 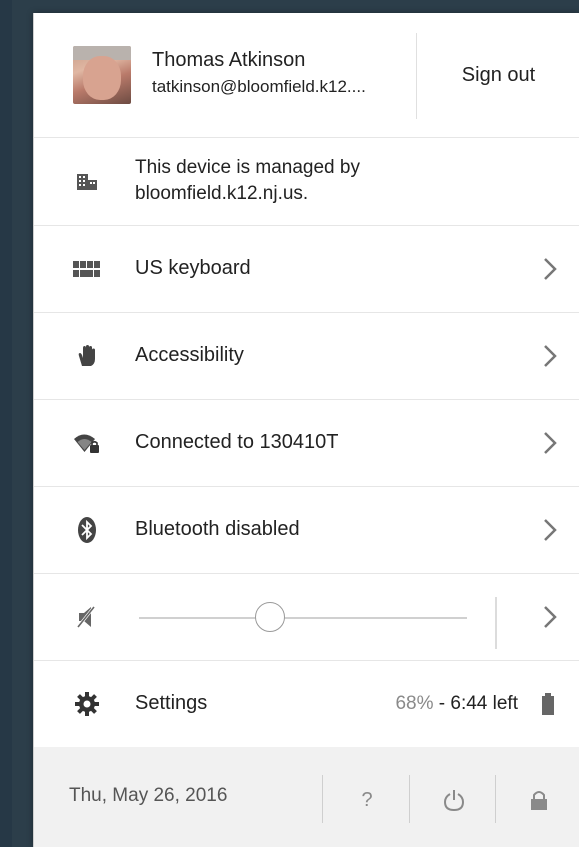 I want to click on building-icon, so click(x=87, y=182).